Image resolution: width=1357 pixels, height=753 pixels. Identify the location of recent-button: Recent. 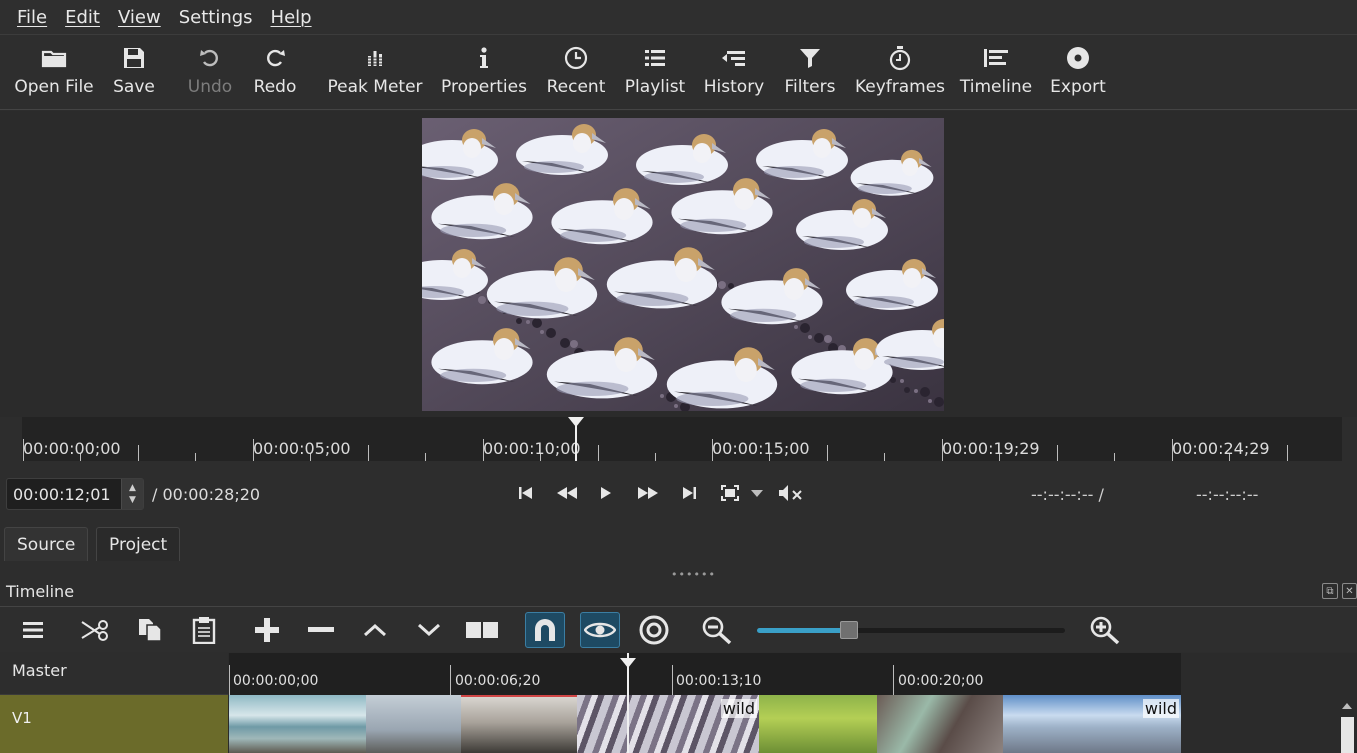
(576, 73).